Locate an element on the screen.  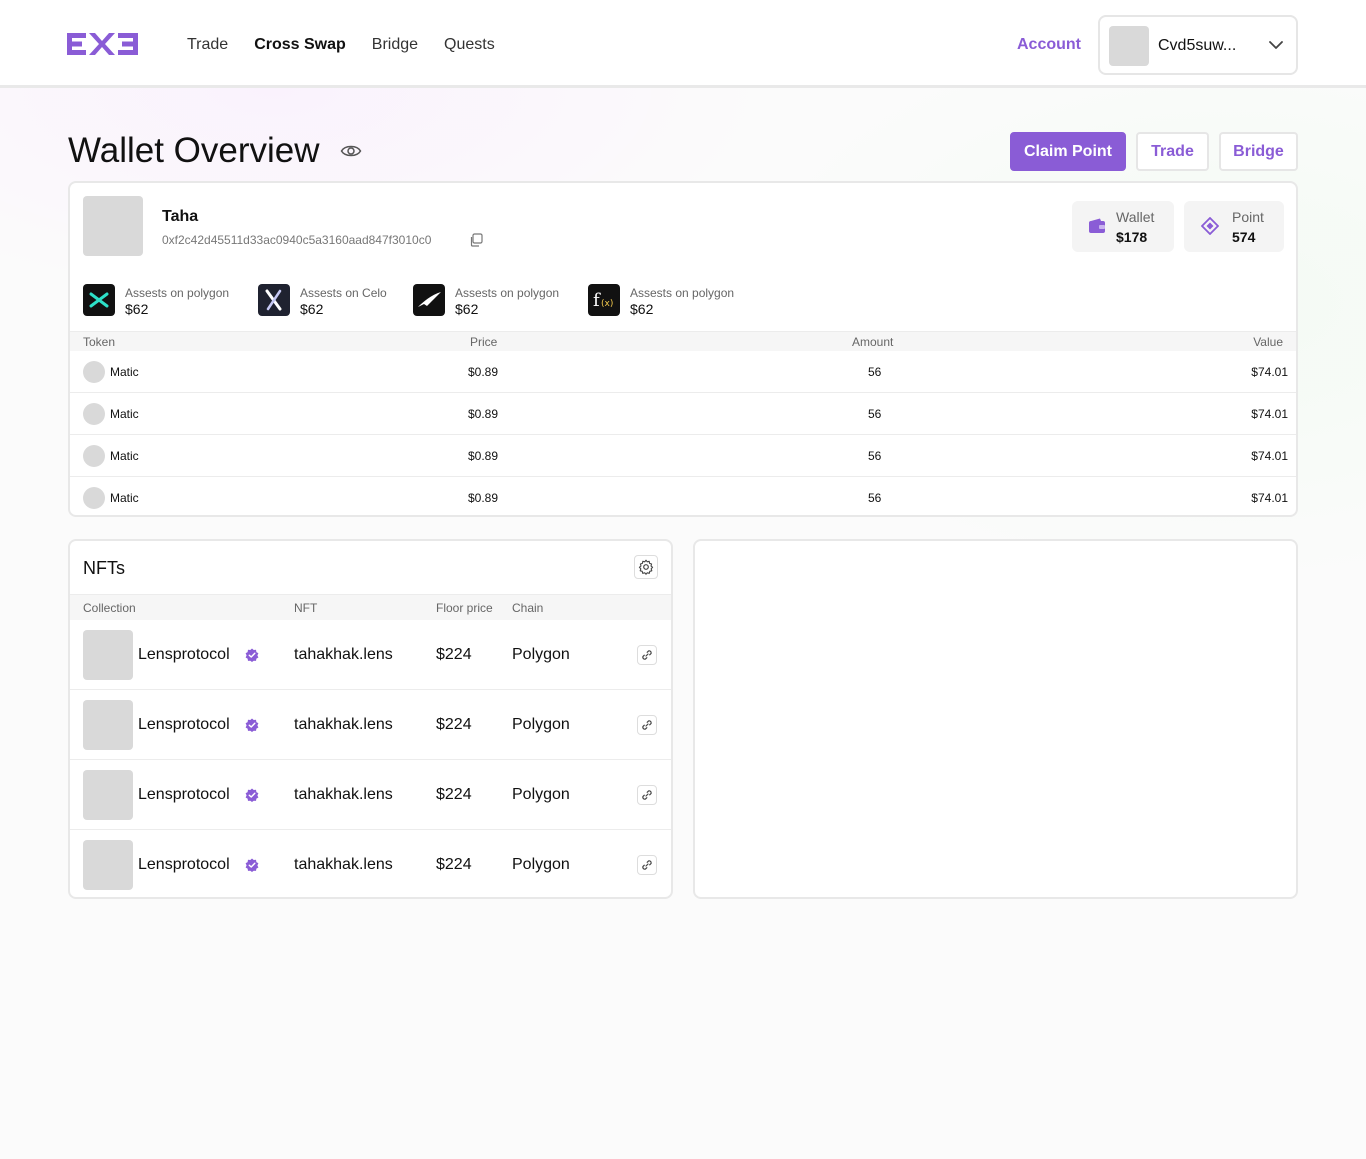
nft-col-header: NFT is located at coordinates (306, 608).